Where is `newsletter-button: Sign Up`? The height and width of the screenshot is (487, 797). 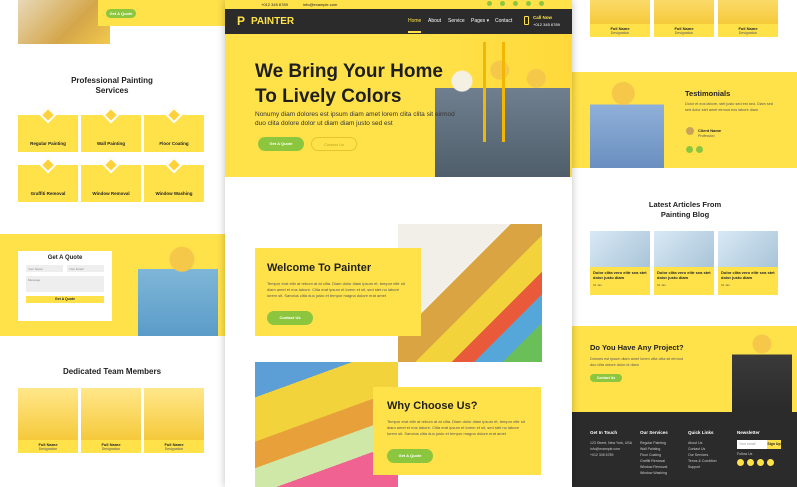
newsletter-button: Sign Up is located at coordinates (774, 444).